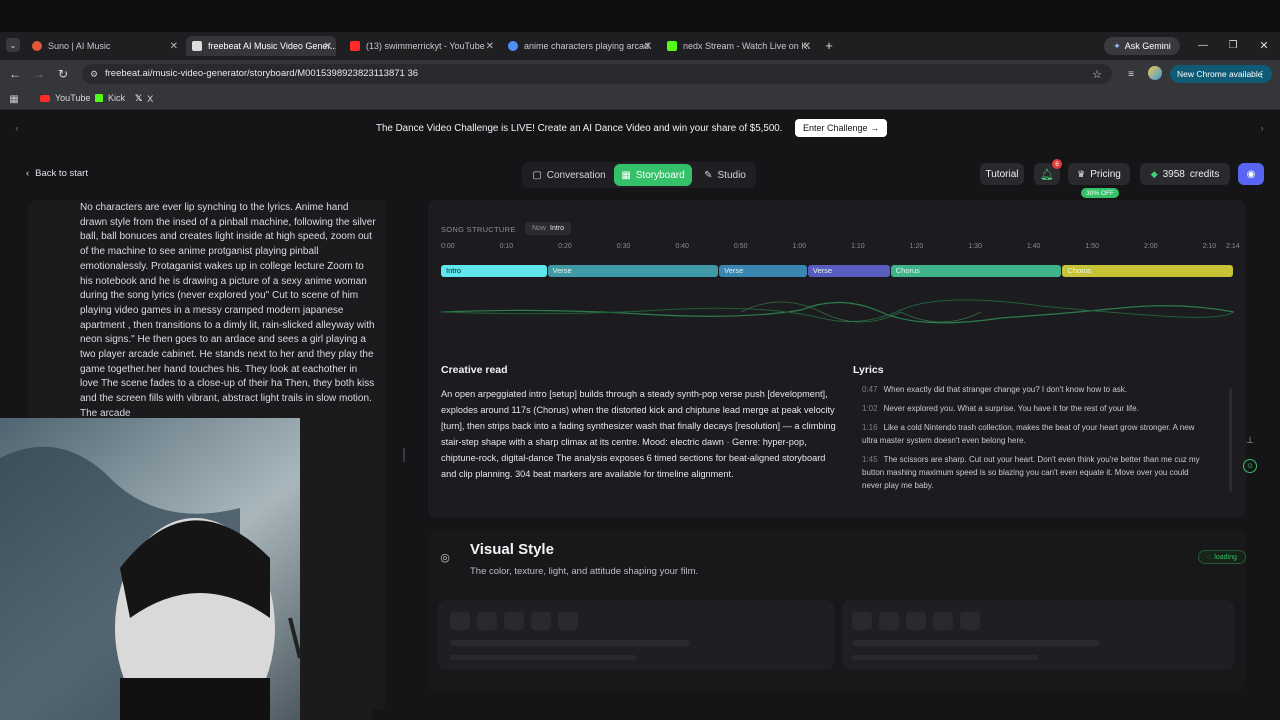  Describe the element at coordinates (73, 98) in the screenshot. I see `bookmark-label: YouTube` at that location.